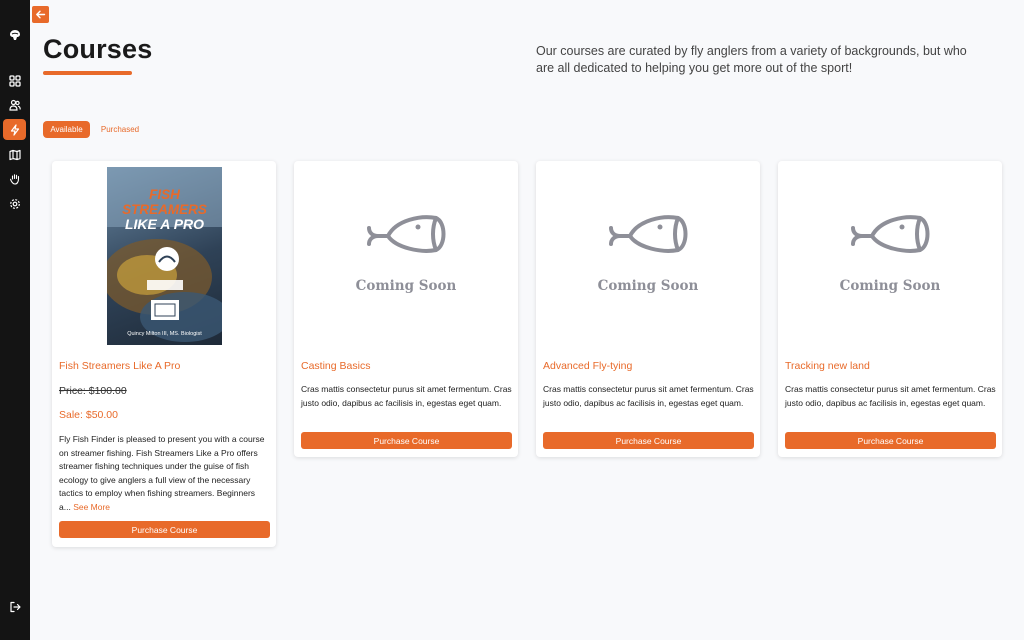 The image size is (1024, 640). Describe the element at coordinates (14, 34) in the screenshot. I see `logo-icon` at that location.